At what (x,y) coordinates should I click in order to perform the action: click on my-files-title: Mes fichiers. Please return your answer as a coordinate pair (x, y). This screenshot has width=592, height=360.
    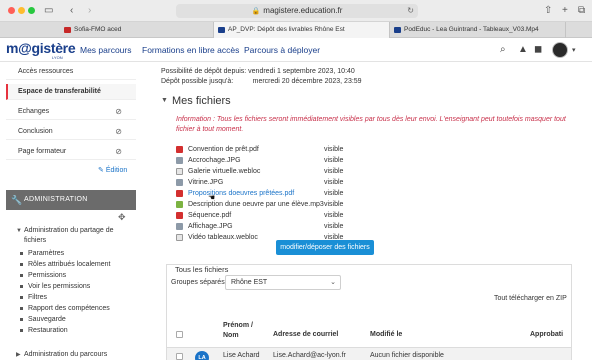
    Looking at the image, I should click on (201, 101).